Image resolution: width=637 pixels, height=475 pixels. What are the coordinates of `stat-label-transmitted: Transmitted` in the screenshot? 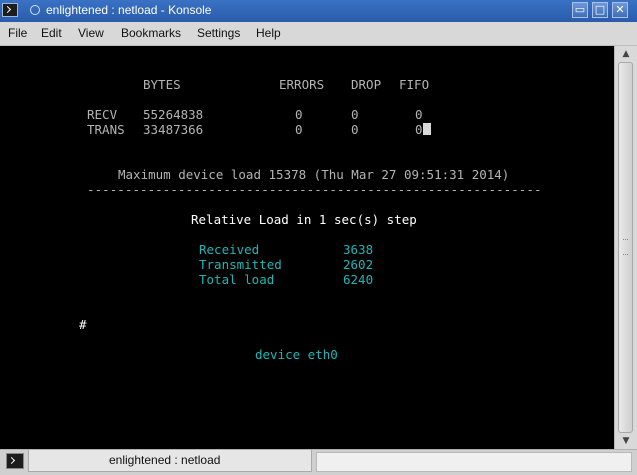 It's located at (240, 264).